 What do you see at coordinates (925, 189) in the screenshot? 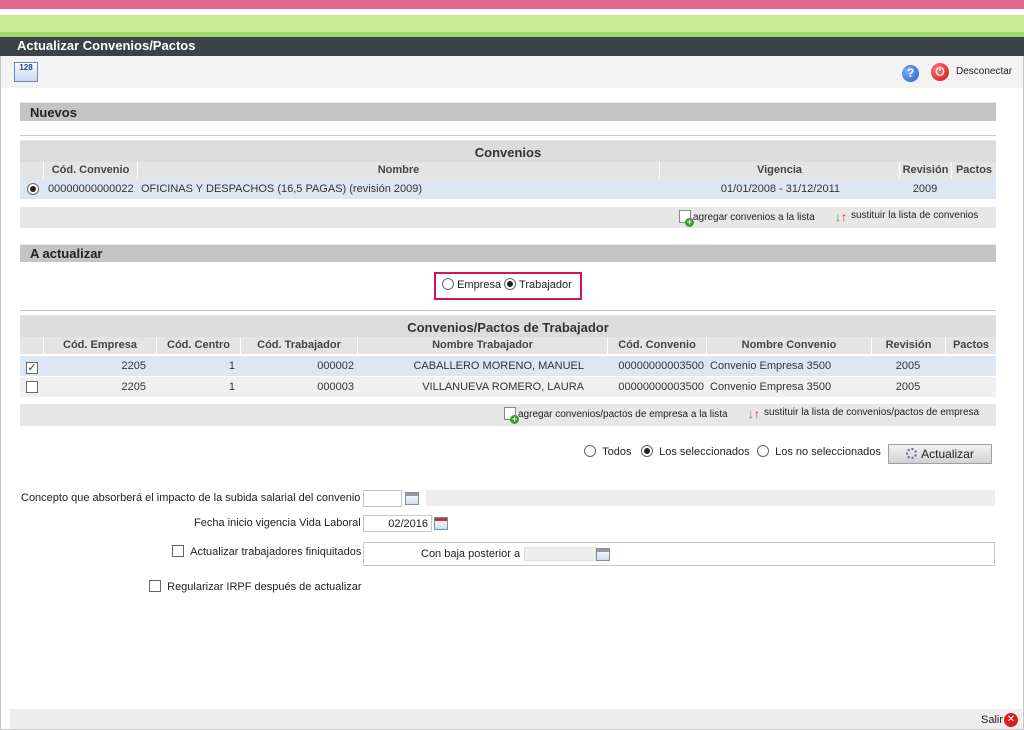
I see `cell-revision: 2009` at bounding box center [925, 189].